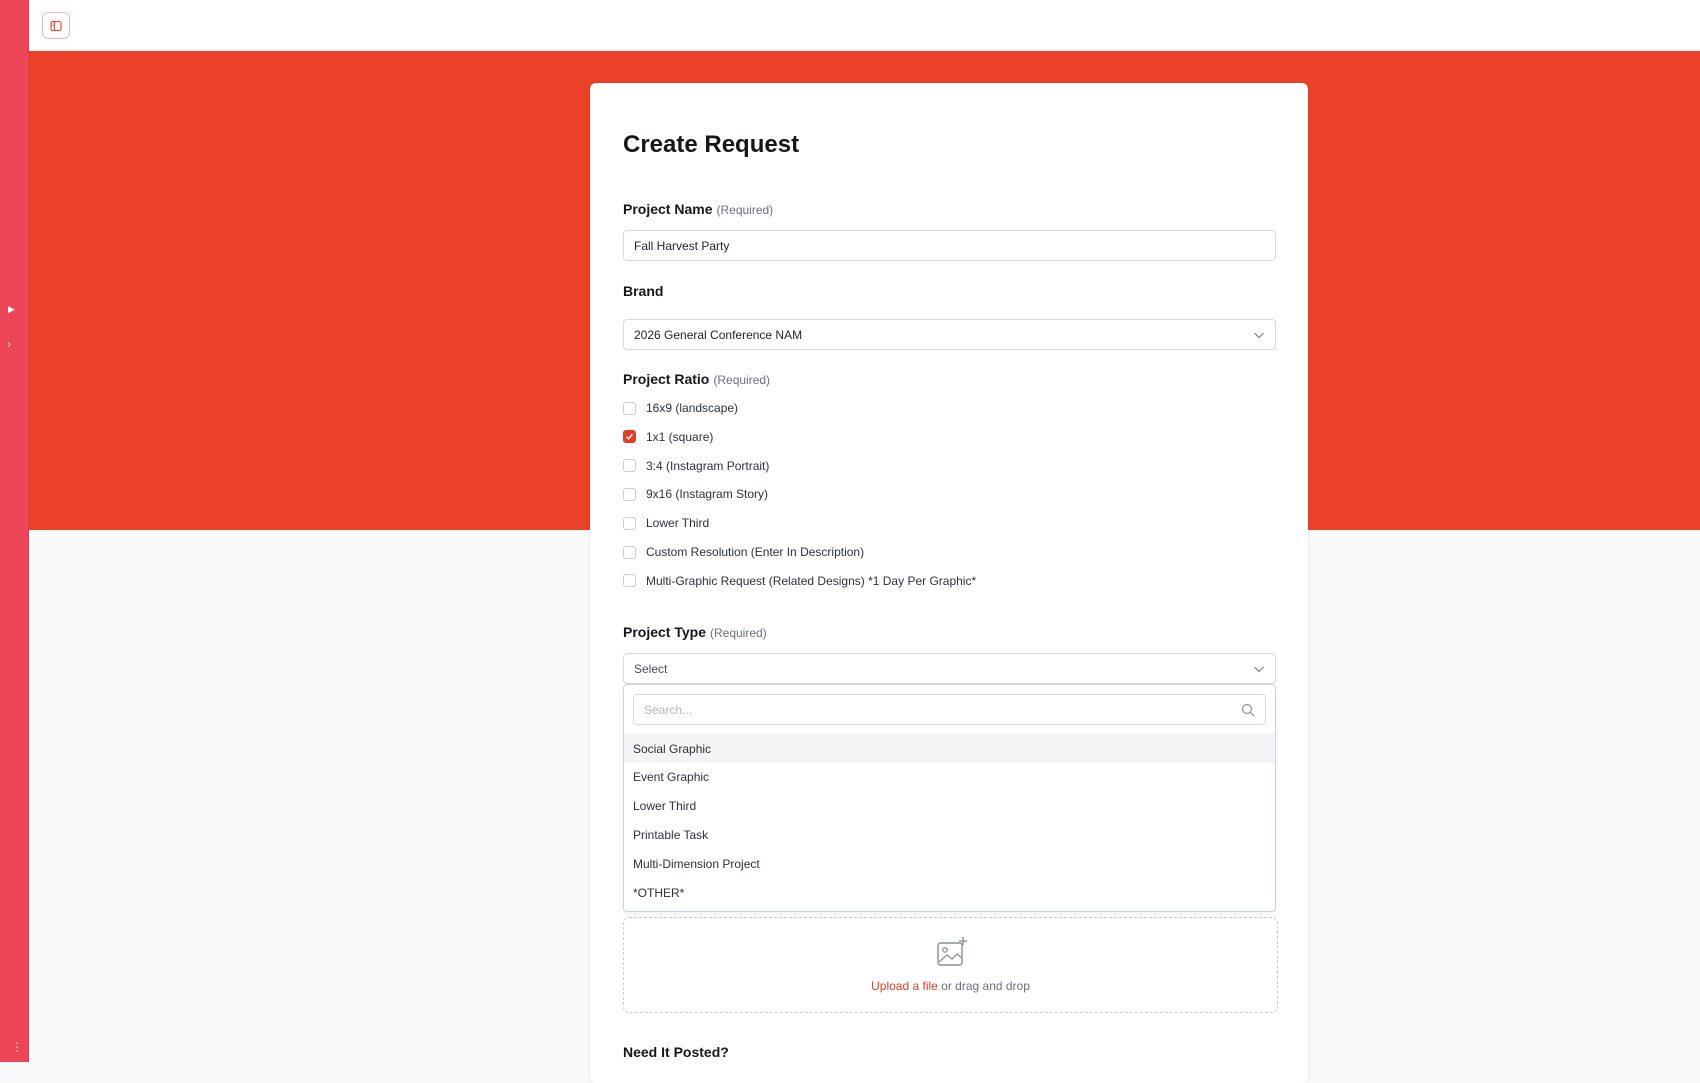  I want to click on project-type-option: Event Graphic, so click(949, 777).